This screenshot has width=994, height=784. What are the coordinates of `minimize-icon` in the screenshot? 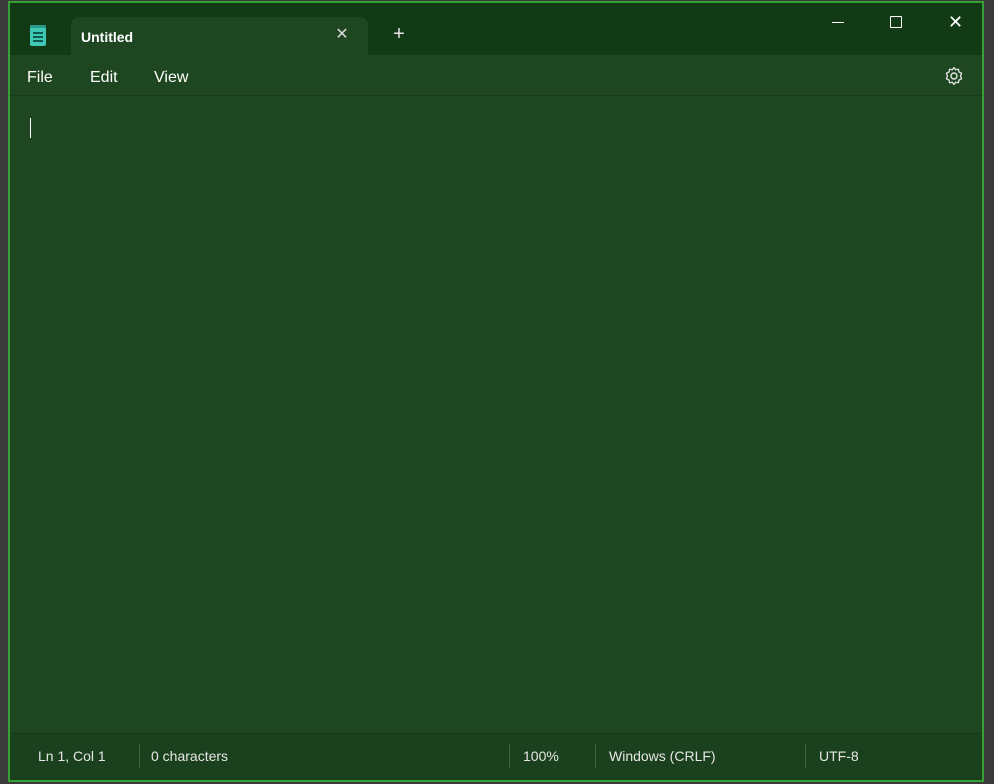 It's located at (838, 22).